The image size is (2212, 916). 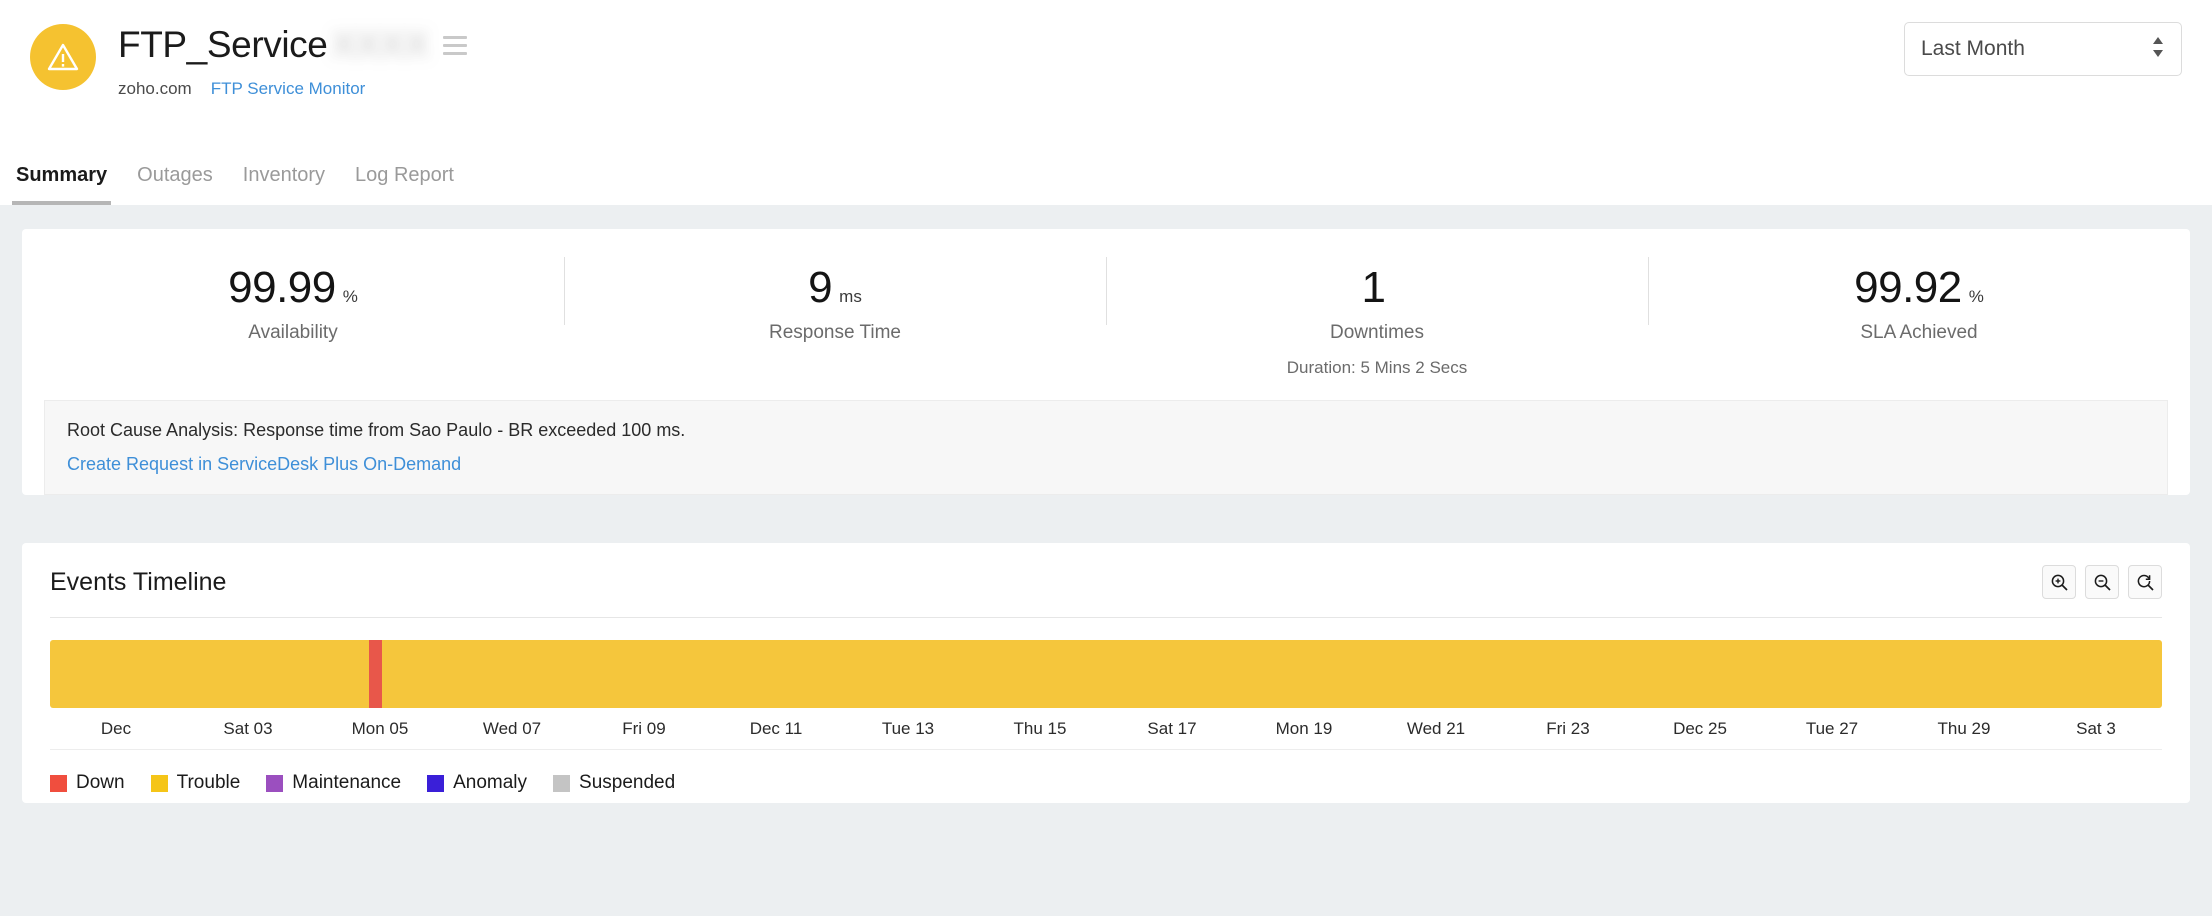 I want to click on timeline-tick: Fri 09, so click(x=644, y=728).